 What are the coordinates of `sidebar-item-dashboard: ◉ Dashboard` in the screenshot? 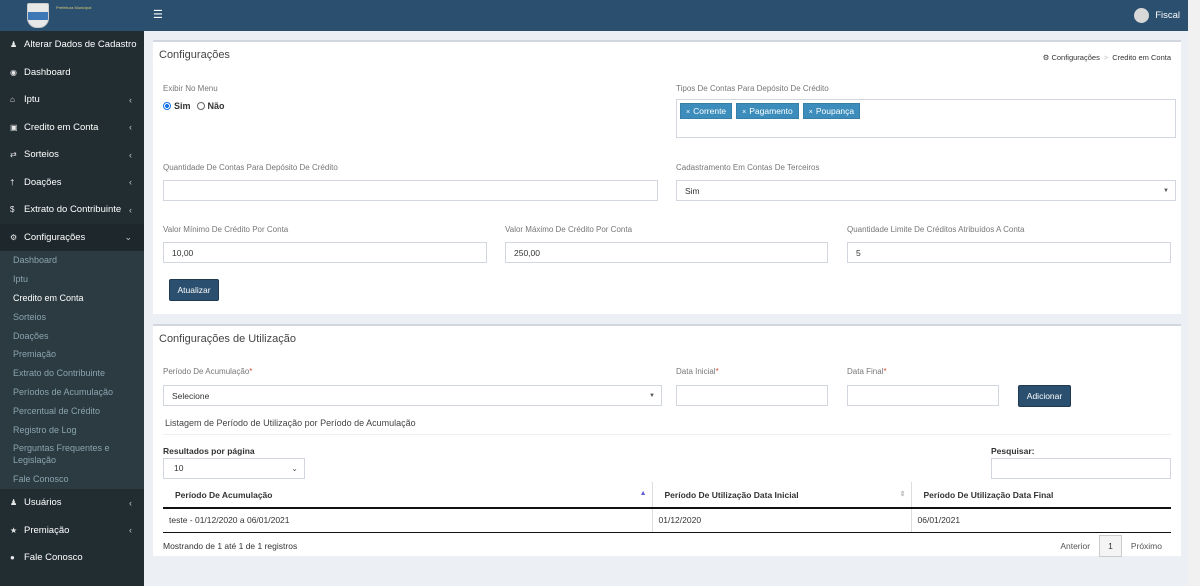 It's located at (72, 73).